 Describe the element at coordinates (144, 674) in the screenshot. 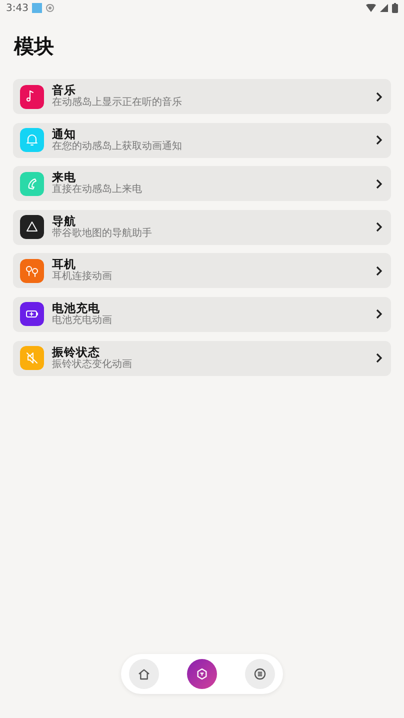

I see `home-nav-button` at that location.